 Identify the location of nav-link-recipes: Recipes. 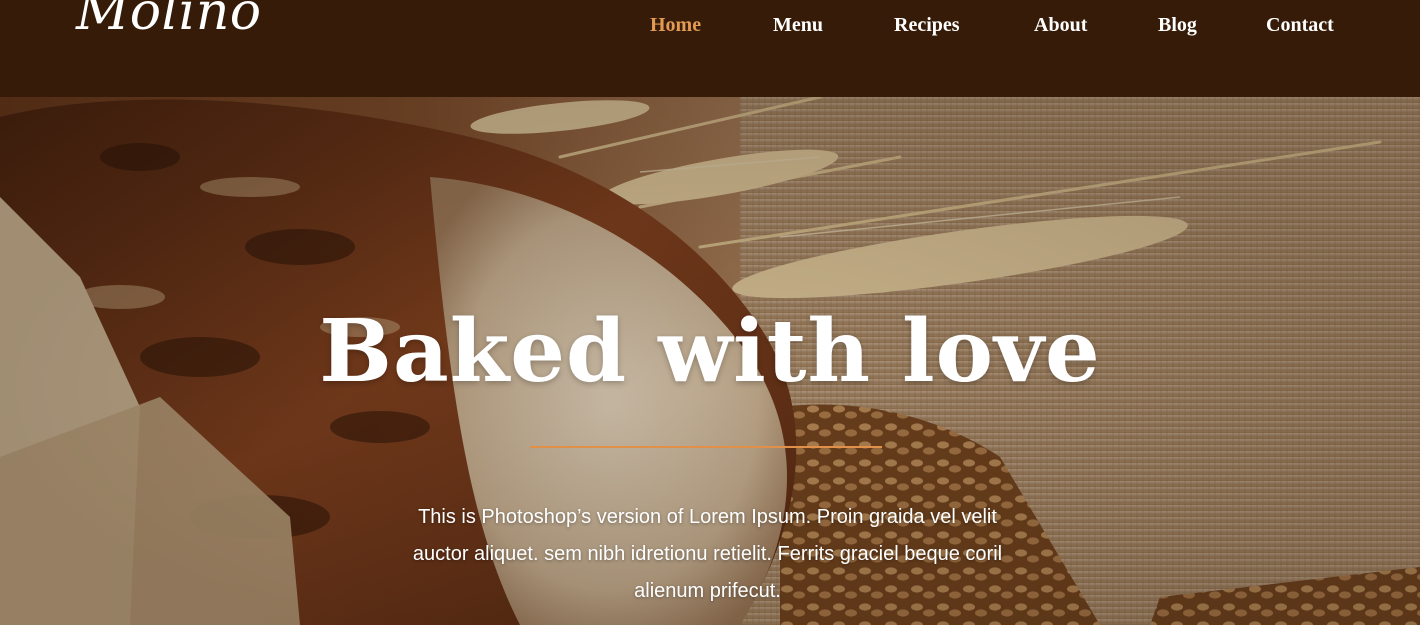
(927, 25).